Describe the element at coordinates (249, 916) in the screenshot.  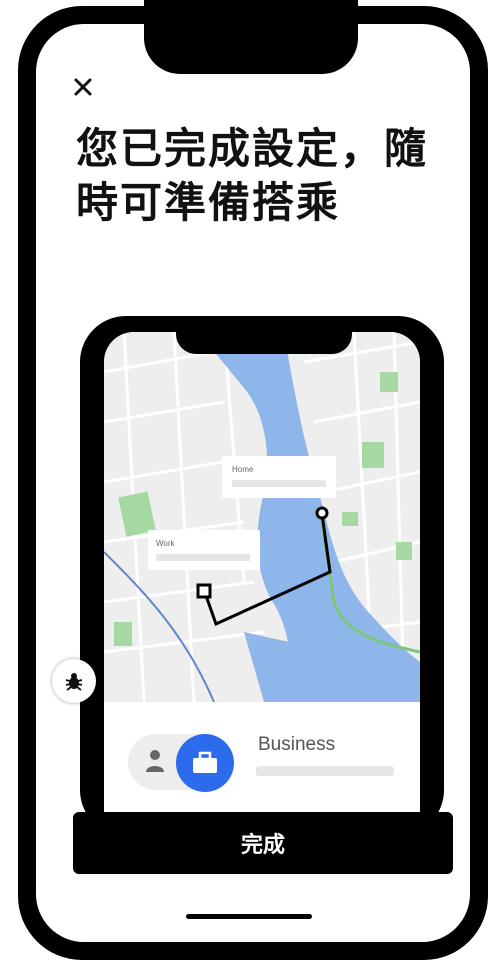
I see `home-indicator` at that location.